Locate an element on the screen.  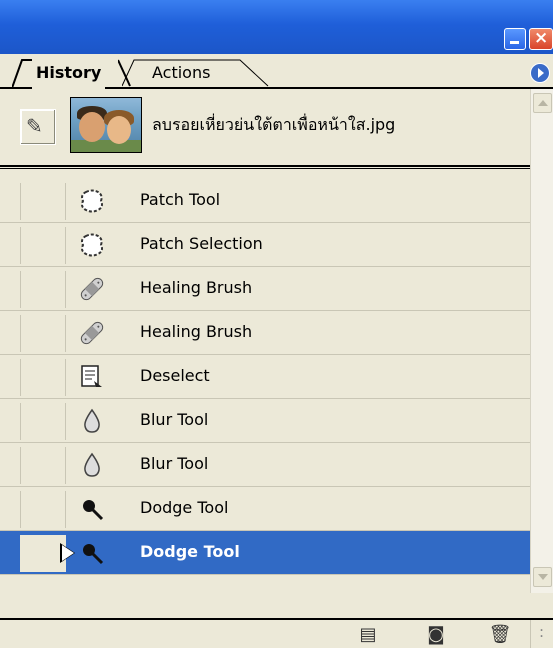
history-state-row: Patch Selection is located at coordinates (265, 245).